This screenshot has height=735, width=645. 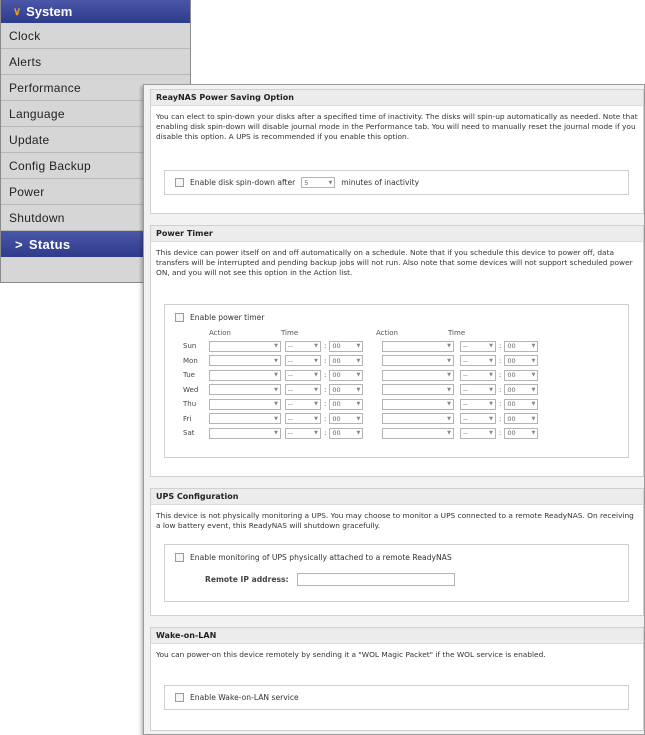 I want to click on timer-row: Sun ▼ -- ▼:00 ▼ ▼ -- ▼:00 ▼, so click(x=364, y=346).